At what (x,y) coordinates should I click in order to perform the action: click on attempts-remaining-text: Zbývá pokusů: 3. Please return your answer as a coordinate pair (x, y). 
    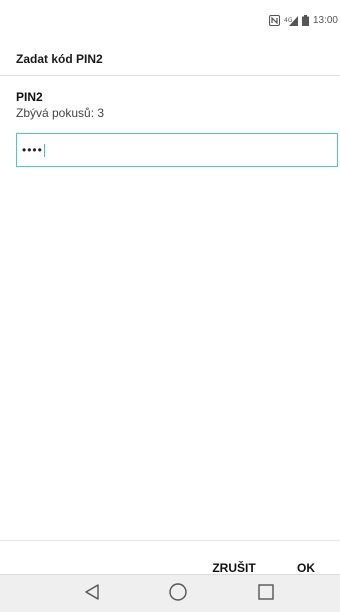
    Looking at the image, I should click on (60, 113).